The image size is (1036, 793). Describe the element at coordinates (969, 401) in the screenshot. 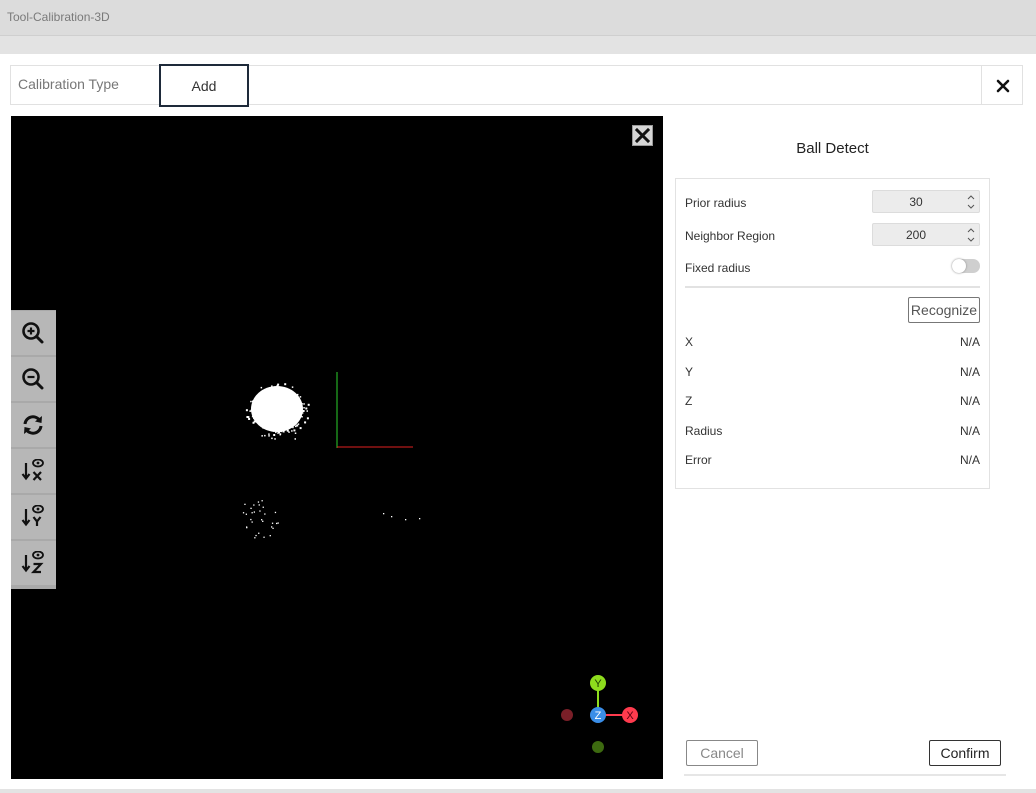

I see `result-z-value: N/A` at that location.